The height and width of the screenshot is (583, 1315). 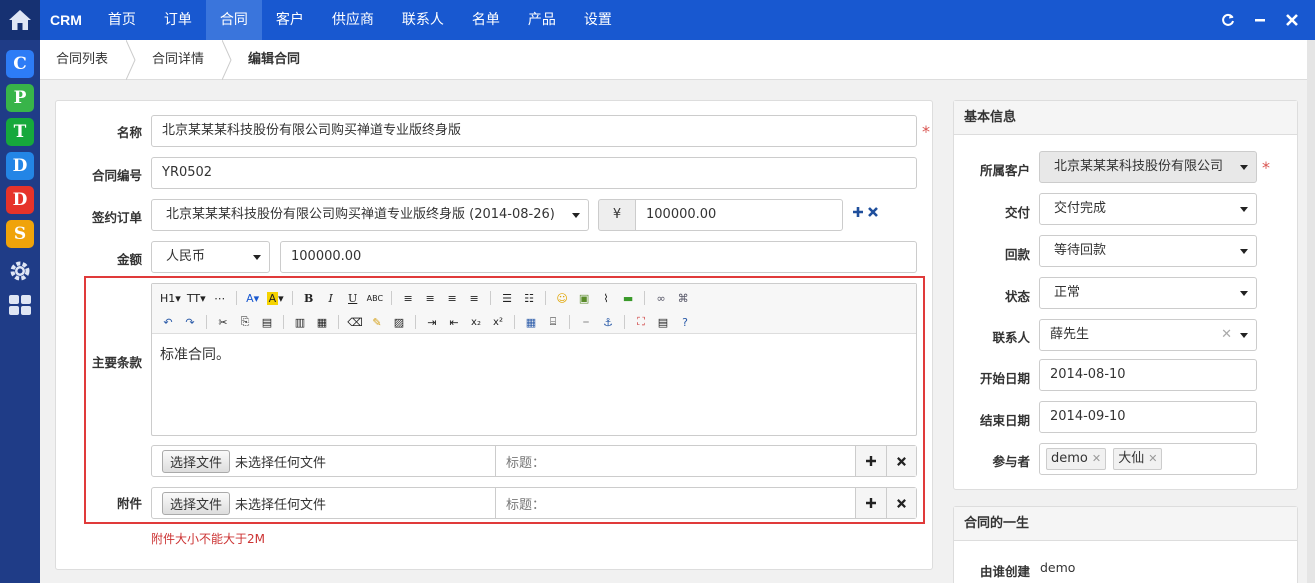 I want to click on app-grid-icon, so click(x=20, y=305).